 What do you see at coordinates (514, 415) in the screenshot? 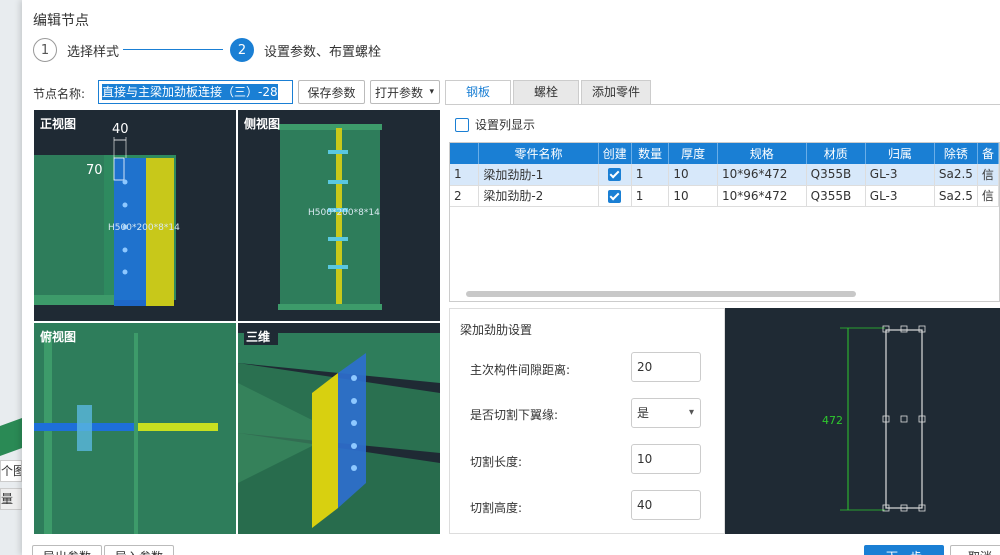
I see `cut-flange-label: 是否切割下翼缘:` at bounding box center [514, 415].